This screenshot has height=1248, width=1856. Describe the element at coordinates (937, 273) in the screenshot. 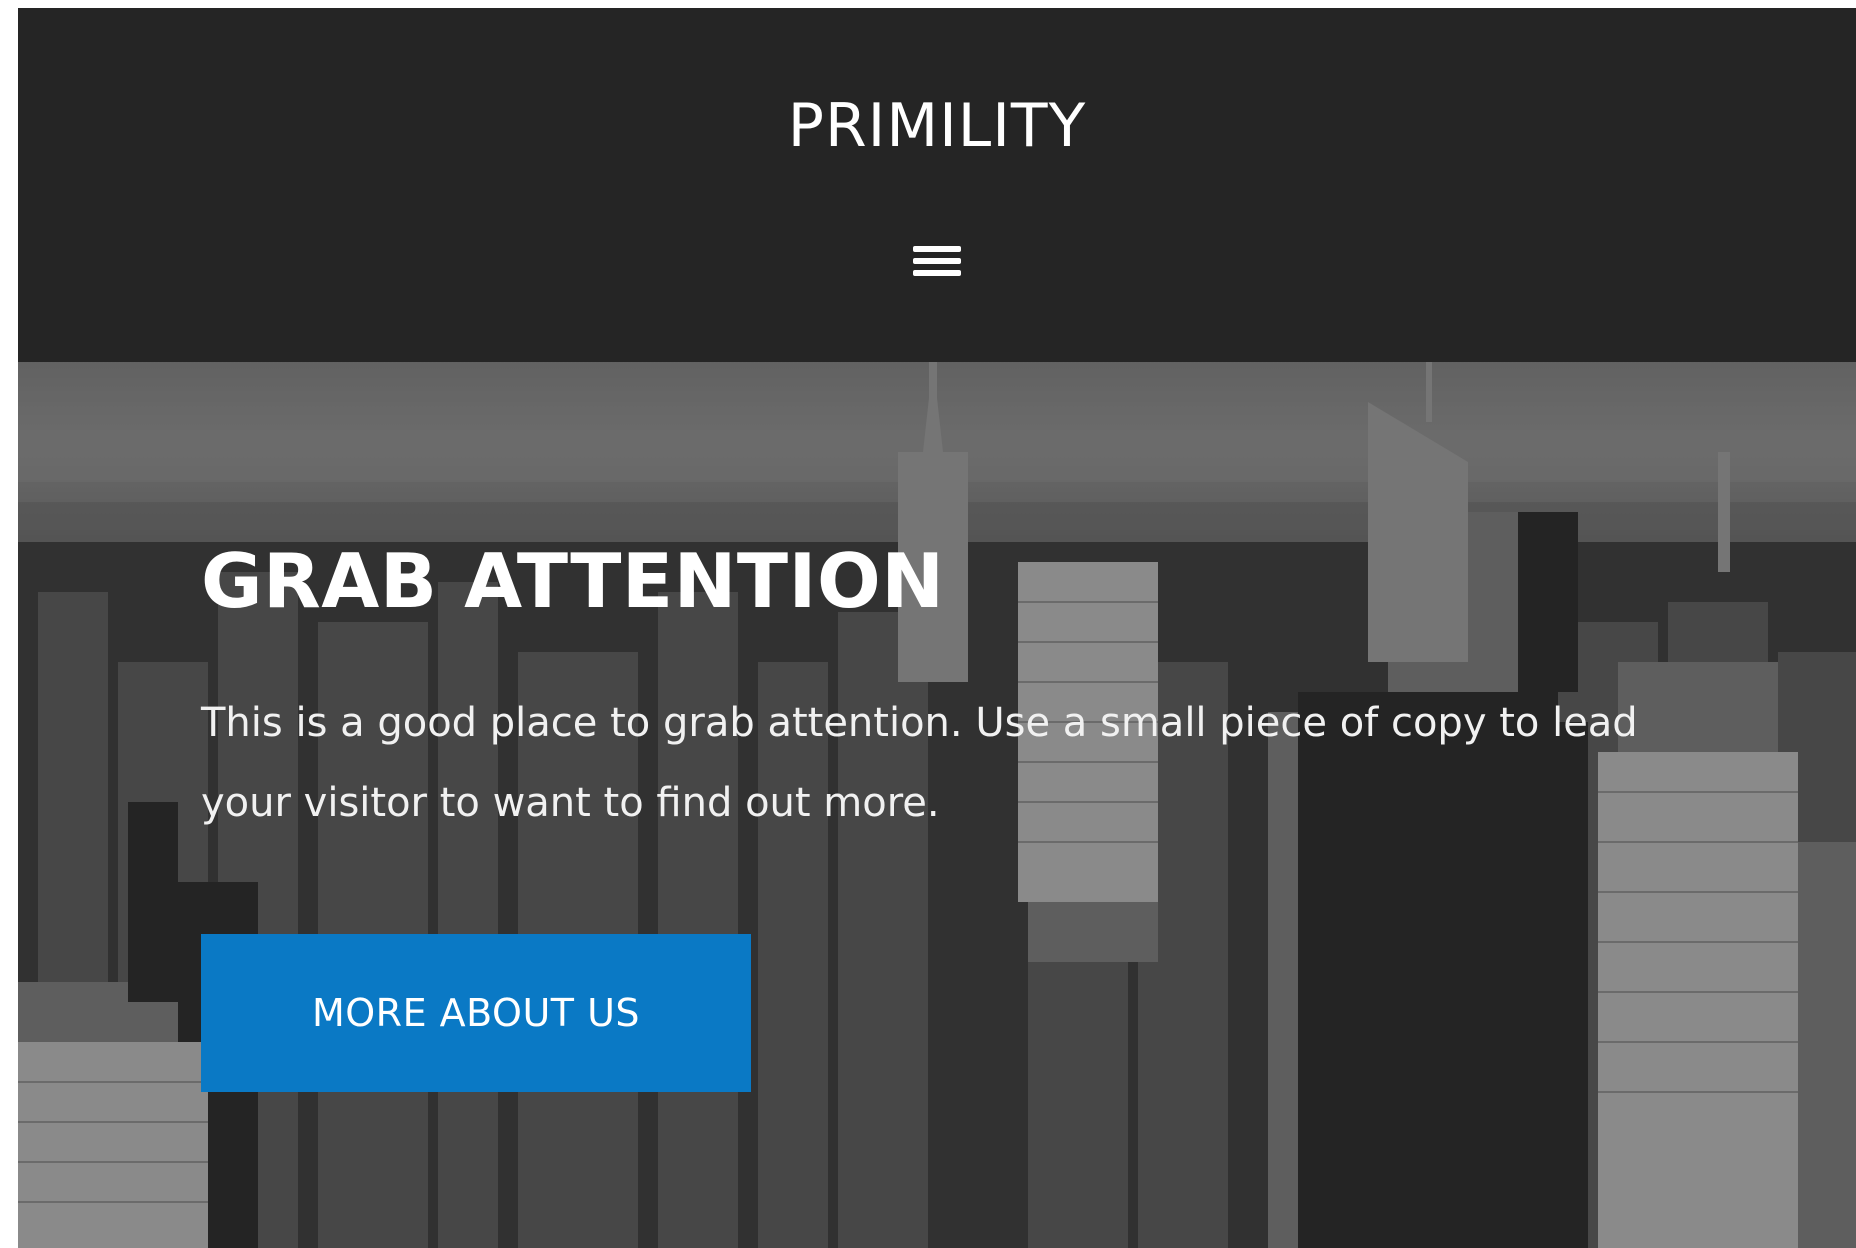

I see `menu-bar-bottom` at that location.